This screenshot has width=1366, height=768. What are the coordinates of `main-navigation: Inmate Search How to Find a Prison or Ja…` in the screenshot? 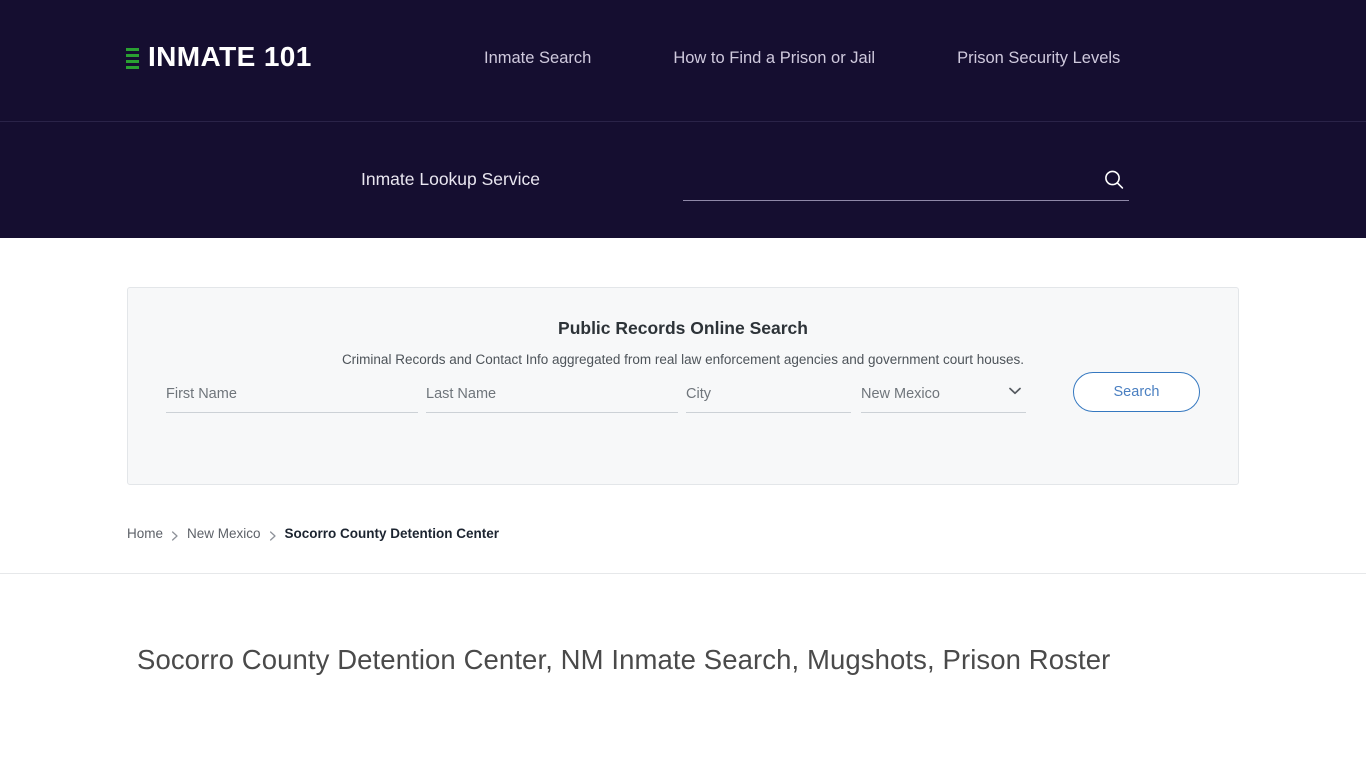 It's located at (802, 58).